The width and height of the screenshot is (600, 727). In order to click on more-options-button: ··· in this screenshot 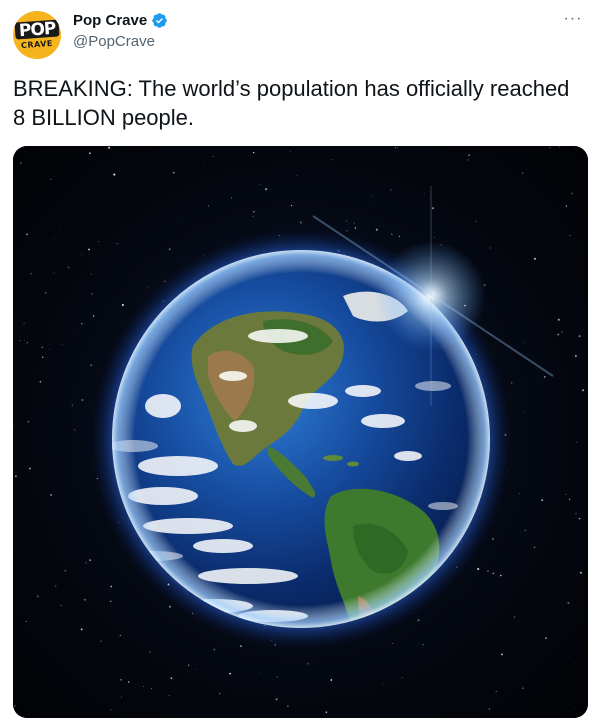, I will do `click(573, 19)`.